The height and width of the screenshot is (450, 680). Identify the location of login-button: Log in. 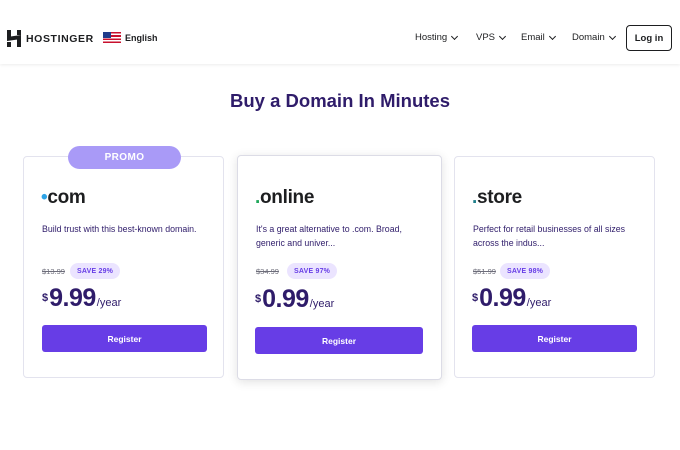
(649, 38).